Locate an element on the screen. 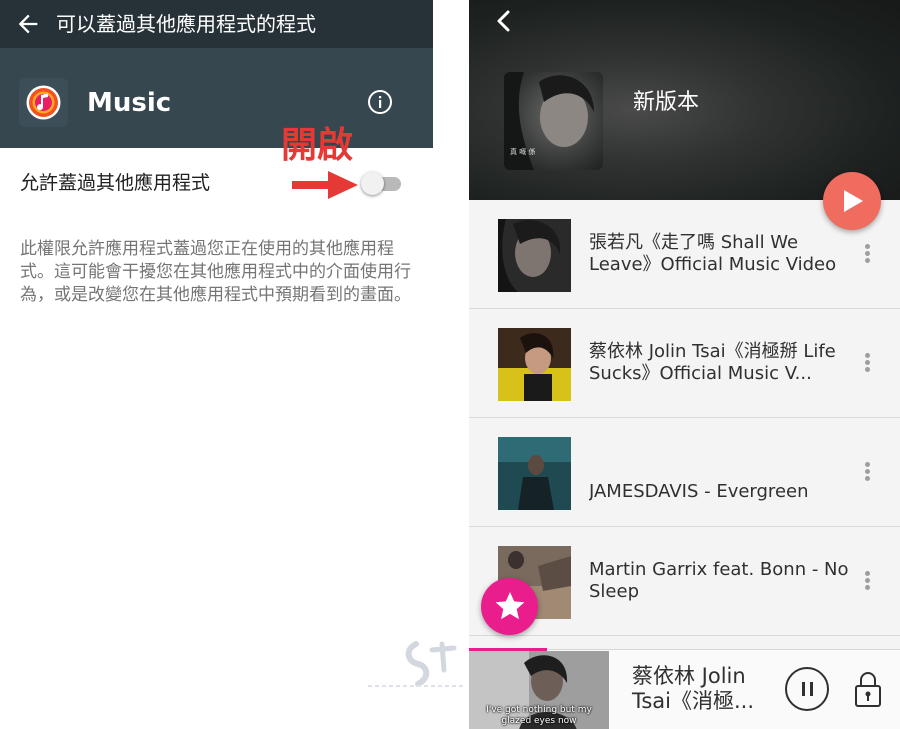 This screenshot has height=729, width=900. toggle-thumb is located at coordinates (372, 183).